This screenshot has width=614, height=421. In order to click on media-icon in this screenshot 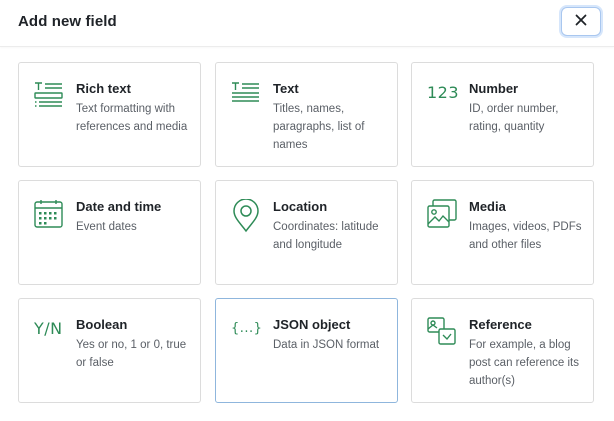, I will do `click(442, 214)`.